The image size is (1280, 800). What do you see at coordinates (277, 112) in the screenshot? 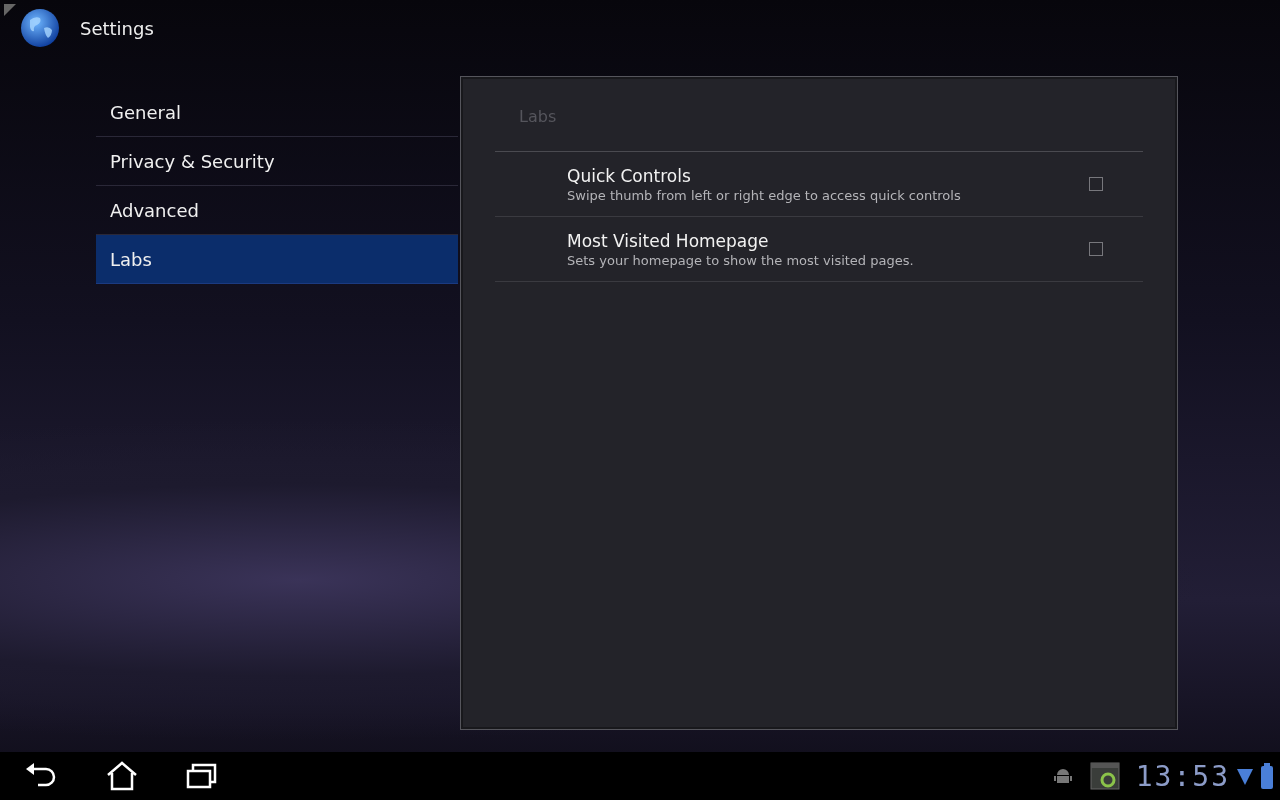
I see `sidebar-item: General` at bounding box center [277, 112].